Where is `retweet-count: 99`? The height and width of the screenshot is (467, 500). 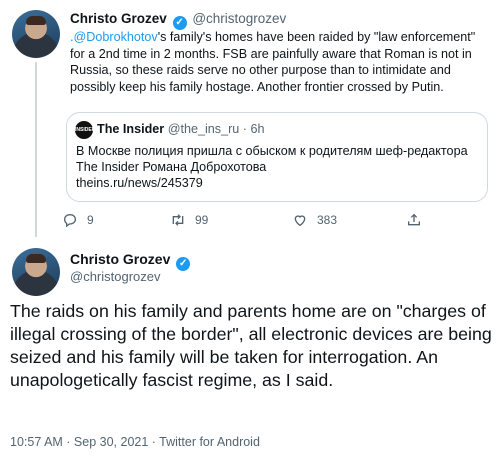 retweet-count: 99 is located at coordinates (202, 220).